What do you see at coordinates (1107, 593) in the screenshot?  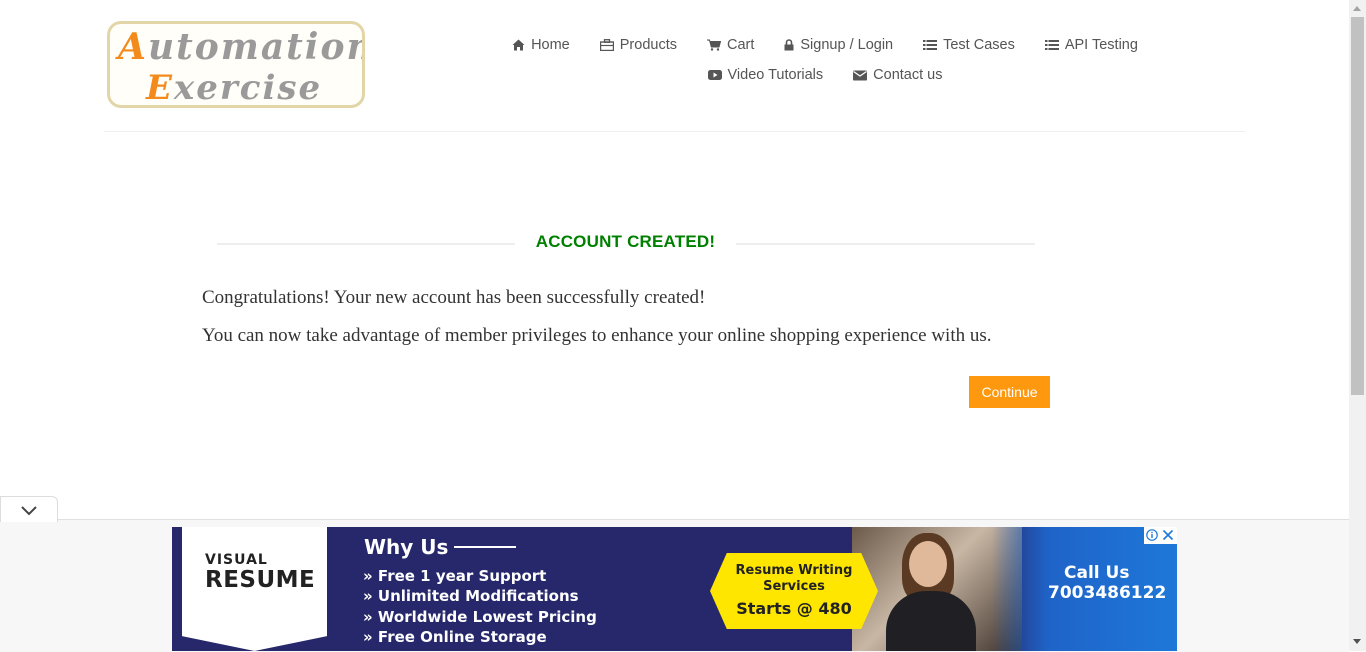 I see `ad-cta-phone: 7003486122` at bounding box center [1107, 593].